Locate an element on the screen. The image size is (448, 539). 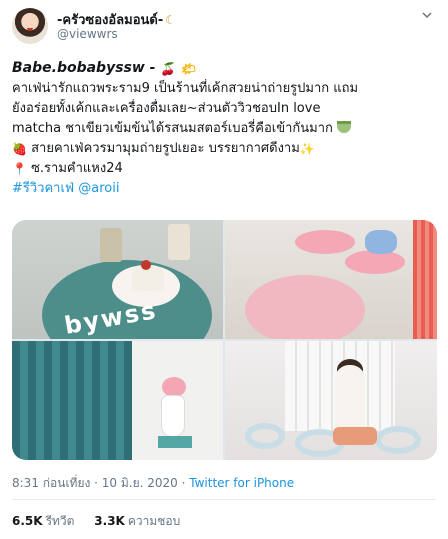
tweet-line-1: Babe.bobabyssw - 🍒 🌤 is located at coordinates (224, 68).